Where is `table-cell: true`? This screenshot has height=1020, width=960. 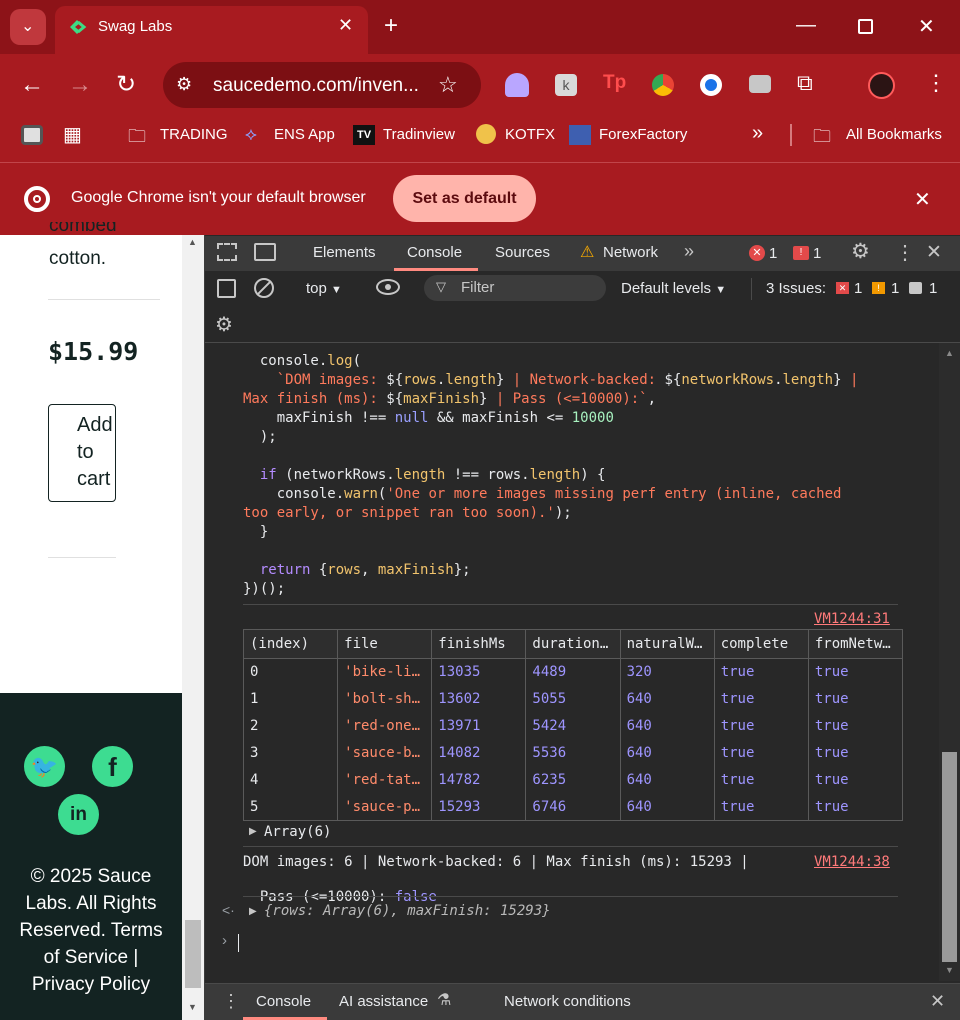
table-cell: true is located at coordinates (856, 672).